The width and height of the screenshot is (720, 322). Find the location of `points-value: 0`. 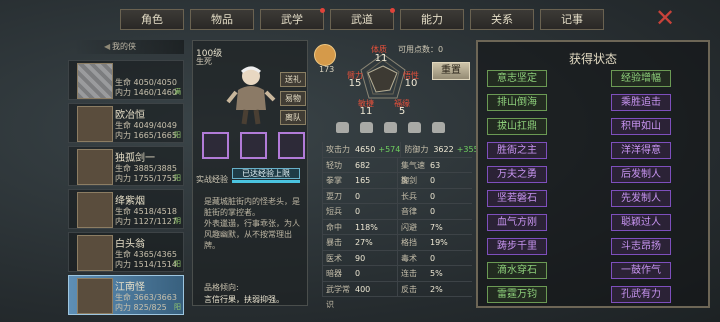

points-value: 0 is located at coordinates (441, 49).